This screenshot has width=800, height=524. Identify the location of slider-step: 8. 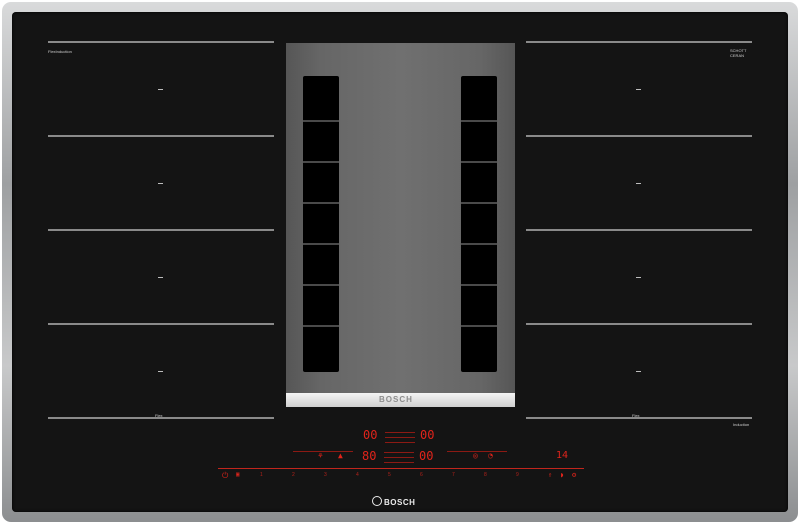
(485, 475).